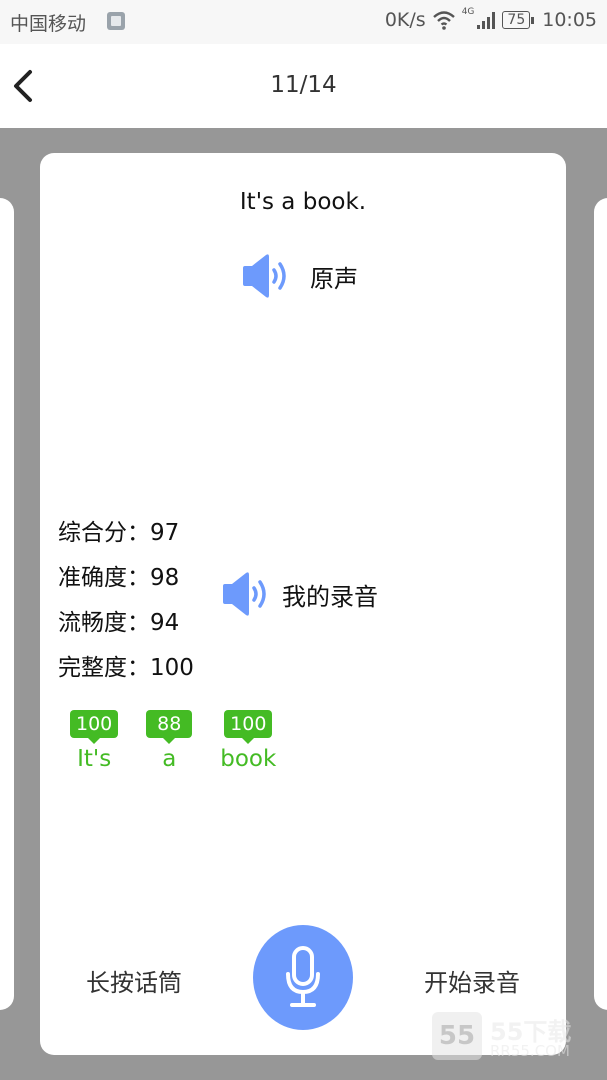 The width and height of the screenshot is (607, 1080). Describe the element at coordinates (569, 20) in the screenshot. I see `clock: 10:05` at that location.